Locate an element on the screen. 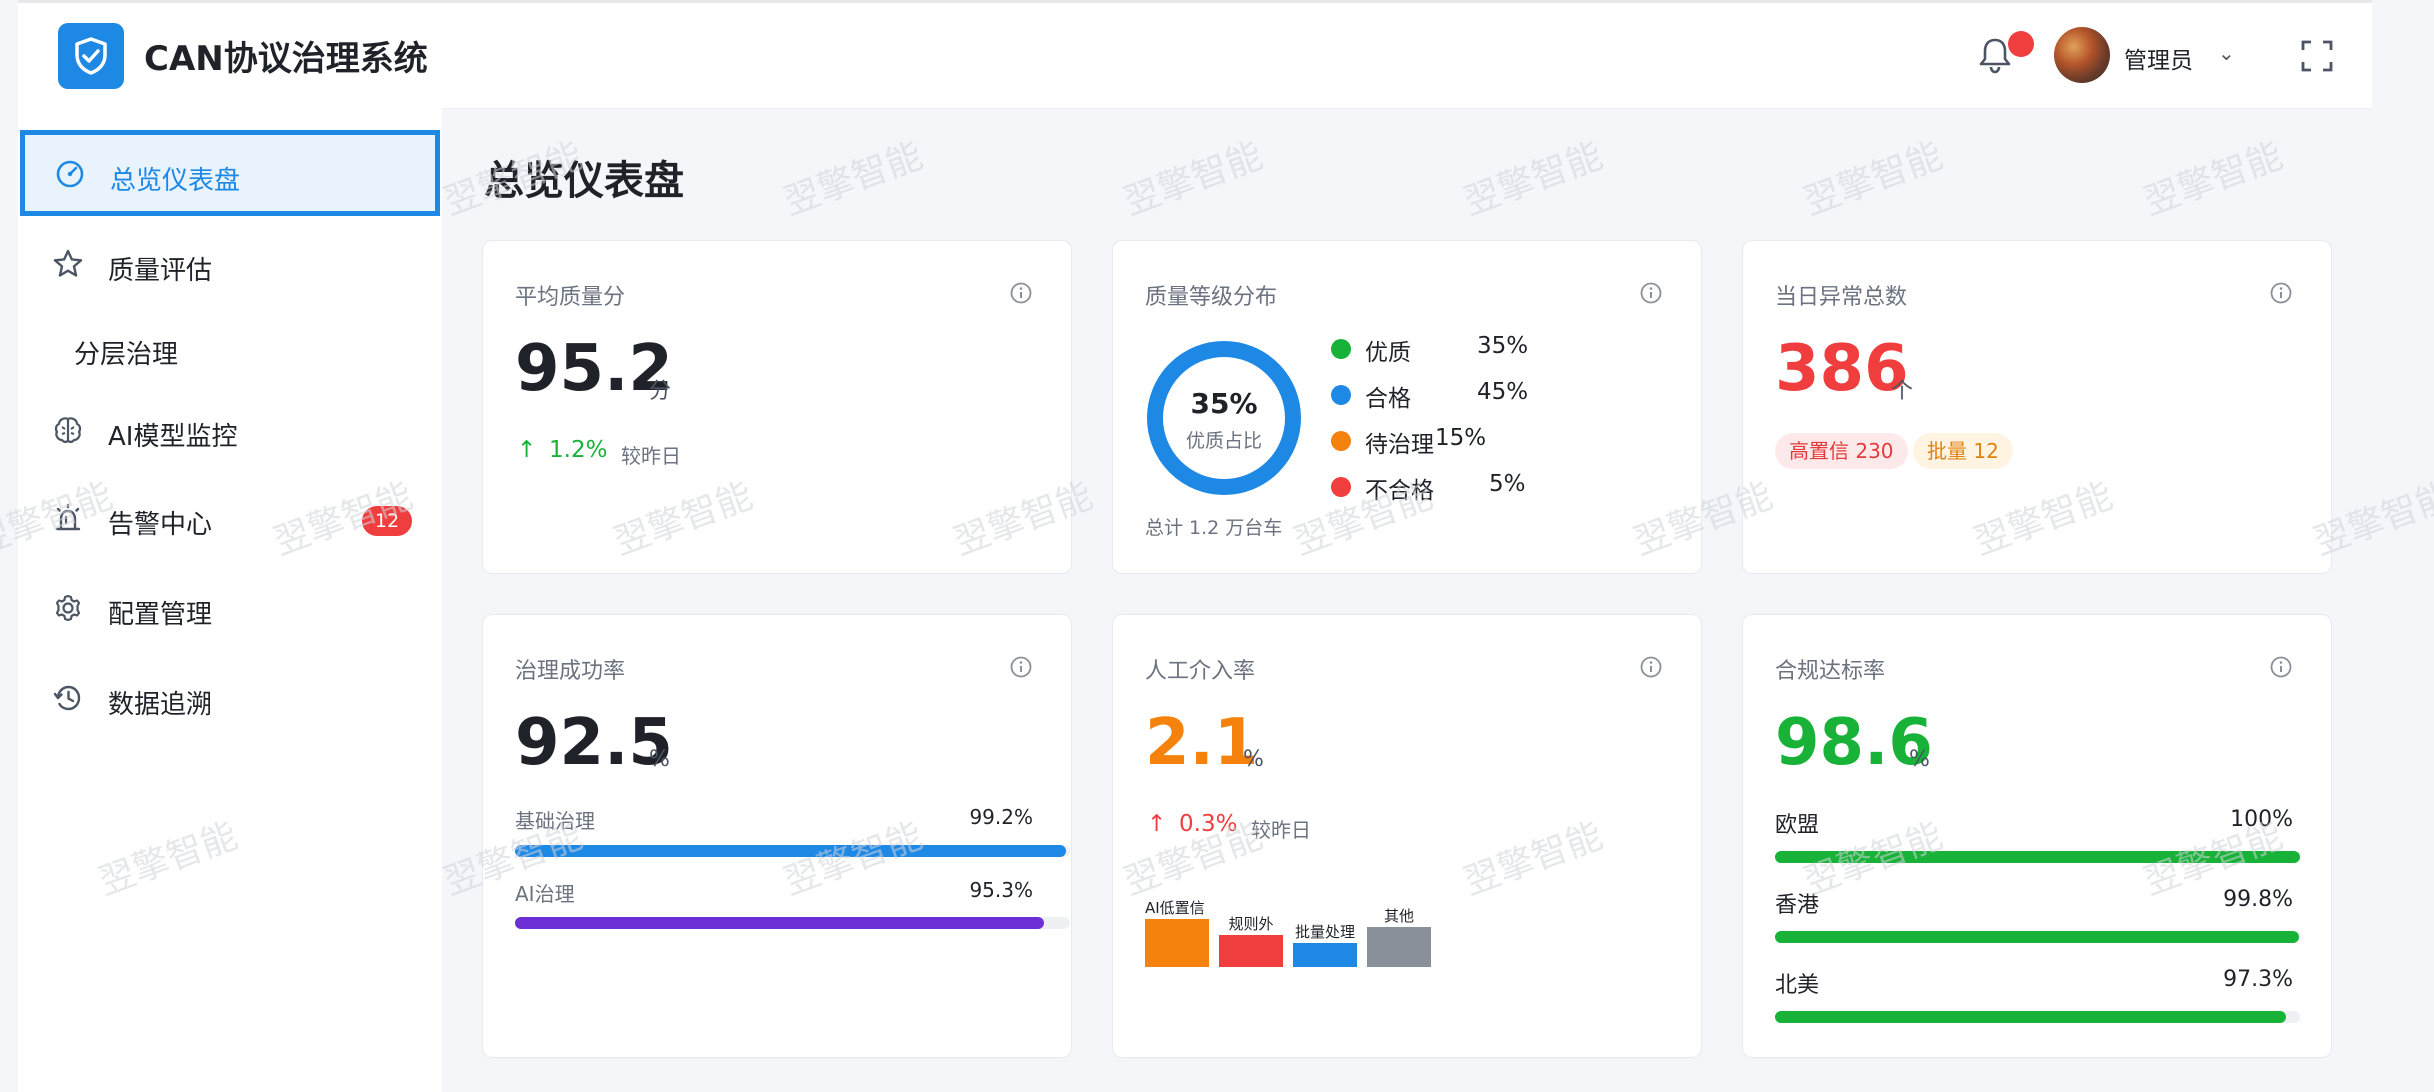 This screenshot has height=1092, width=2434. legend-dot-pending is located at coordinates (1341, 441).